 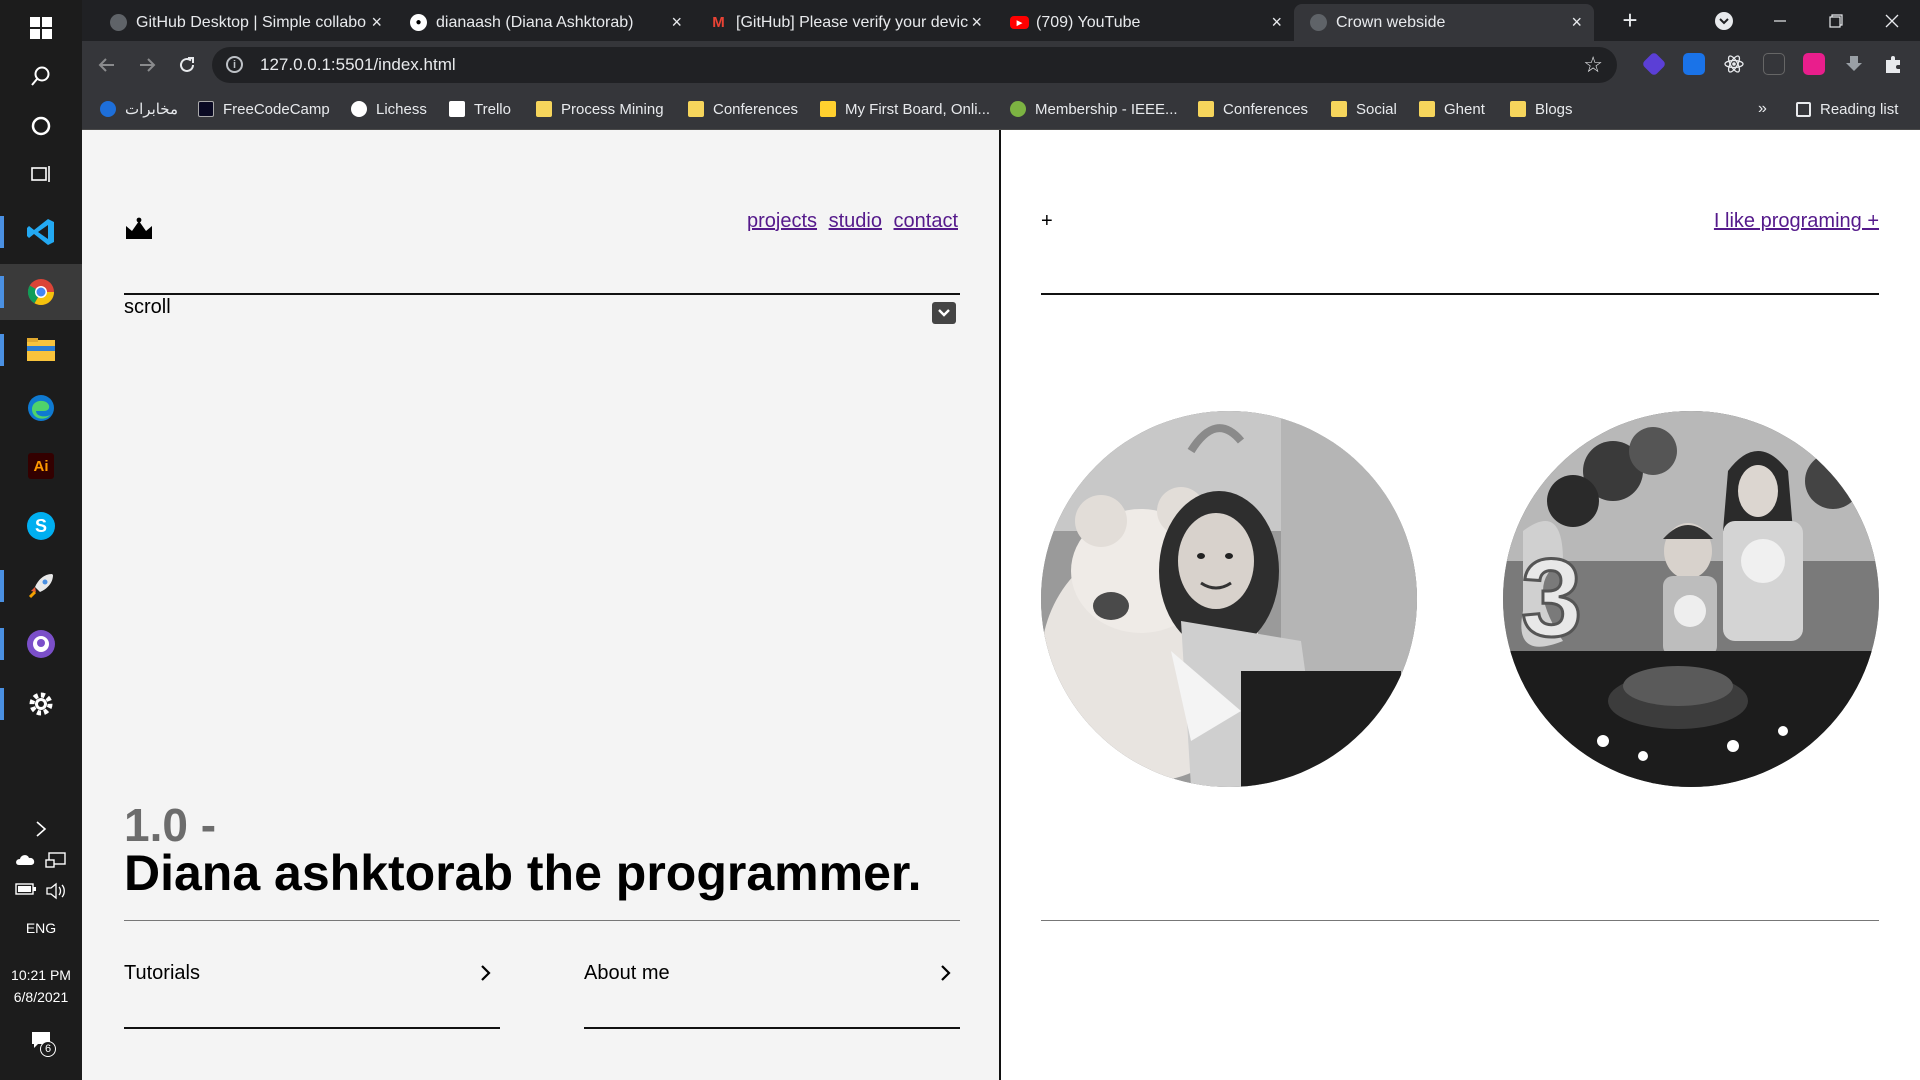 What do you see at coordinates (1724, 20) in the screenshot?
I see `tab-search-button` at bounding box center [1724, 20].